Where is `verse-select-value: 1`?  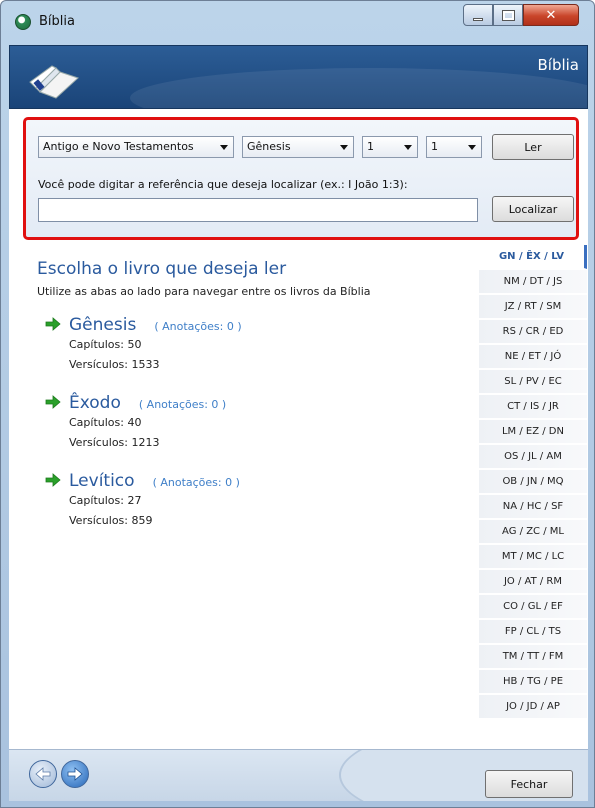
verse-select-value: 1 is located at coordinates (434, 146).